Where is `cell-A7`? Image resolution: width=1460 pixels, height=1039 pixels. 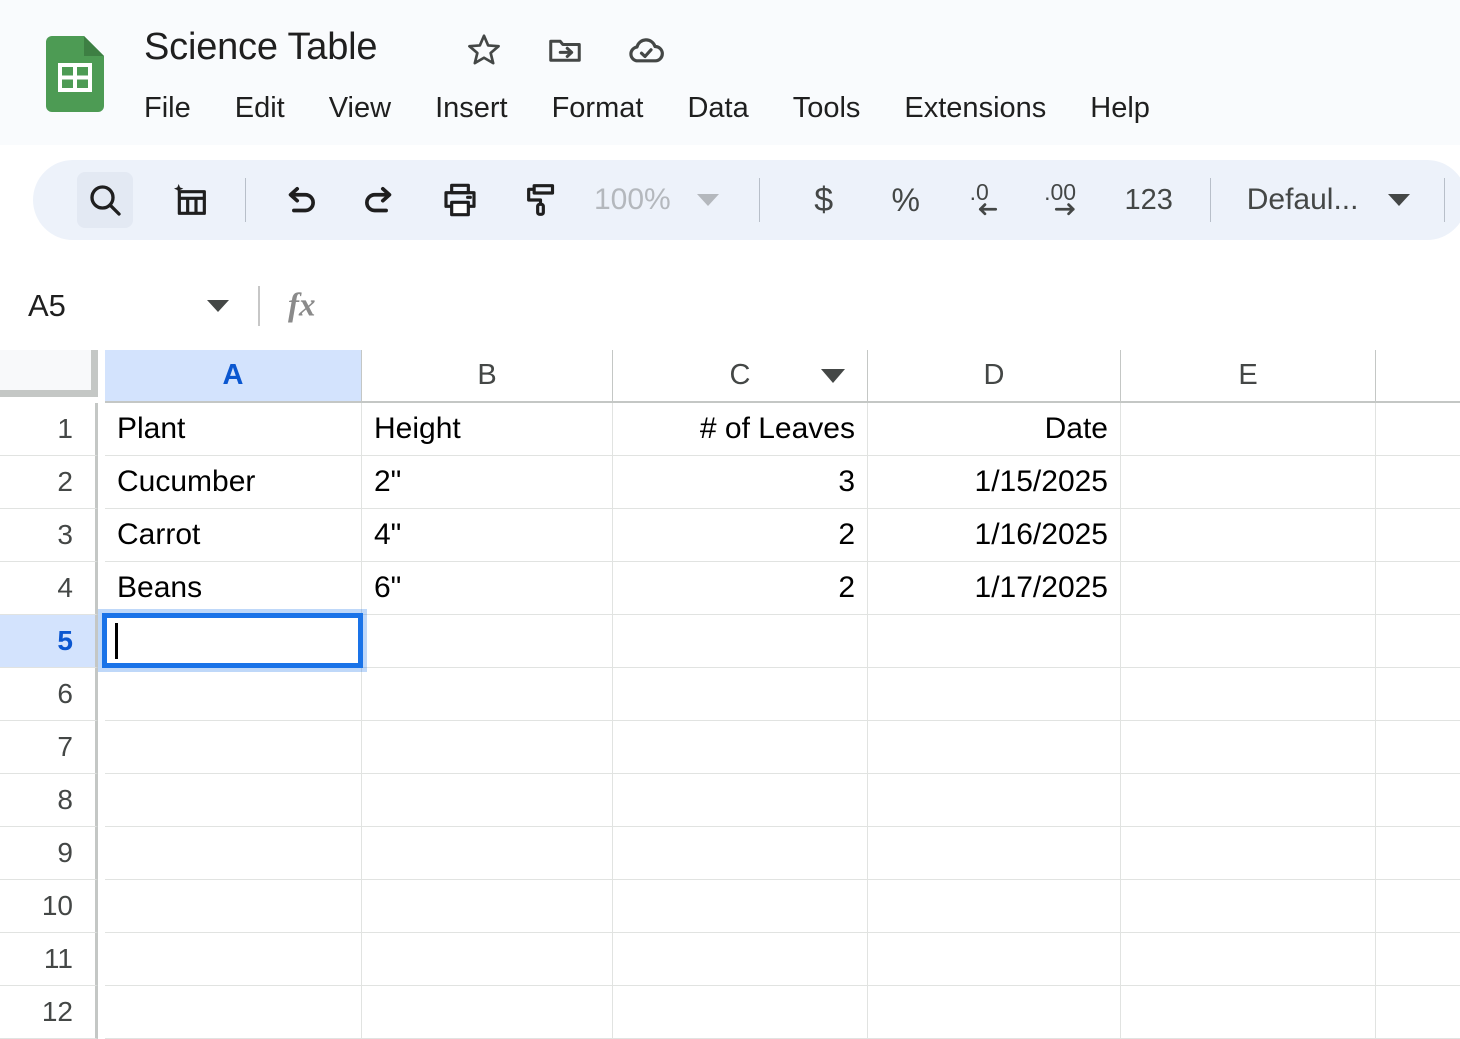 cell-A7 is located at coordinates (233, 747).